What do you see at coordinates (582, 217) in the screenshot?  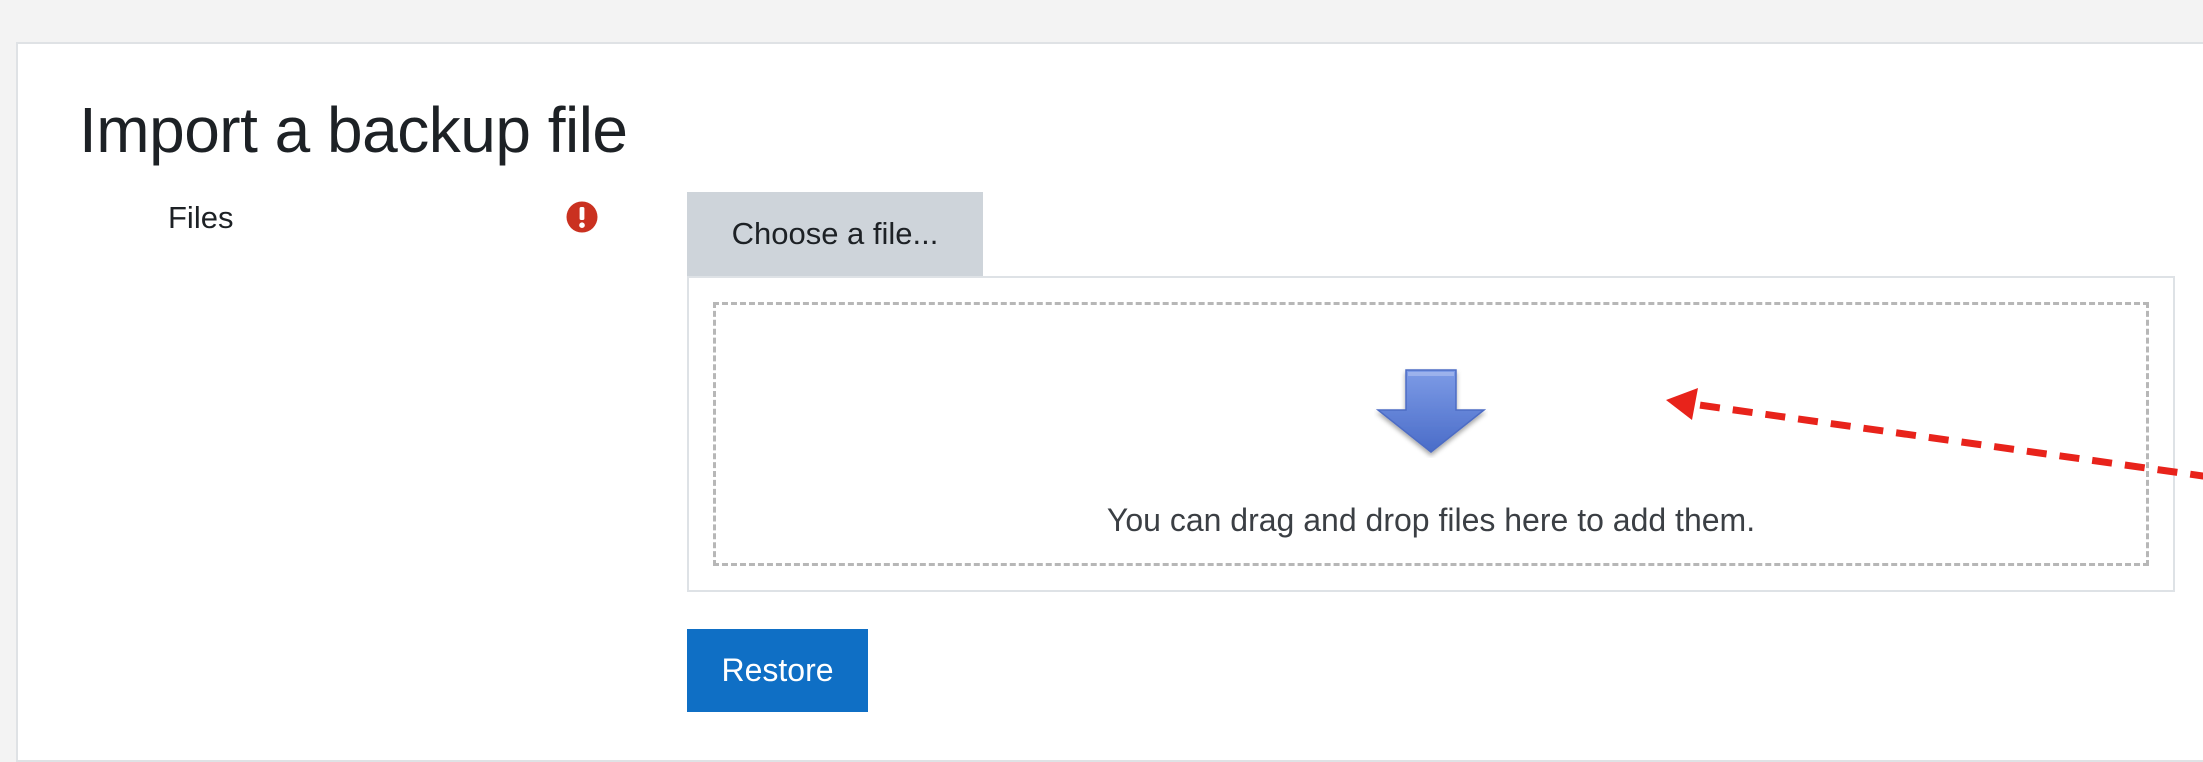 I see `exclamation-circle-icon` at bounding box center [582, 217].